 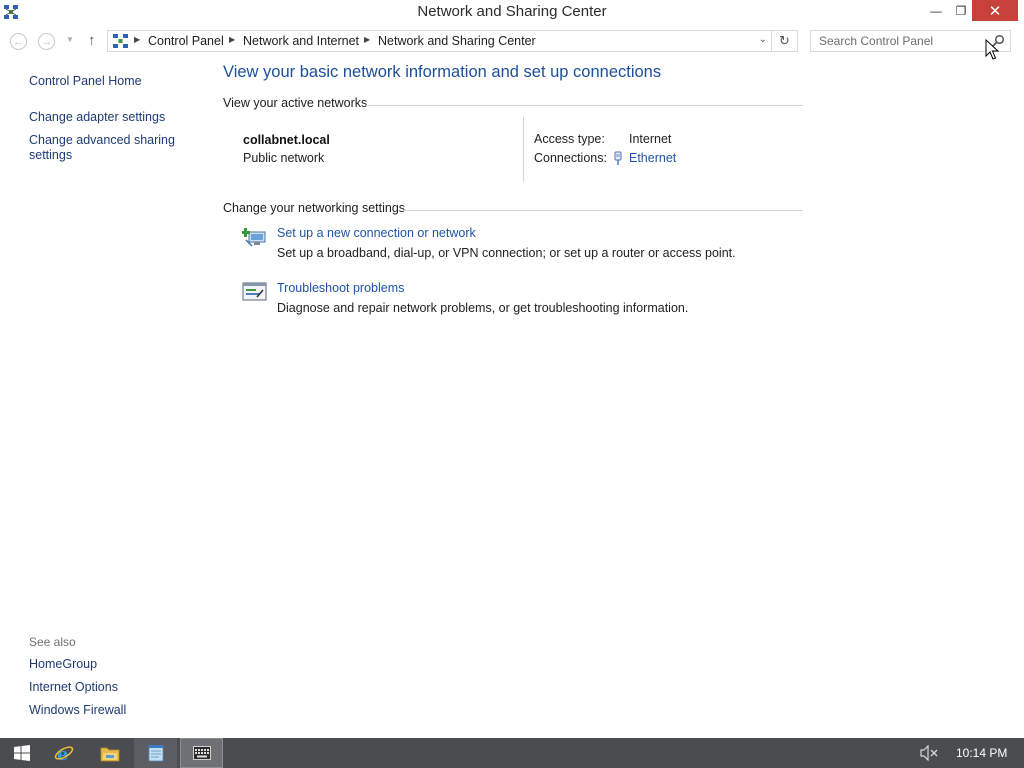 I want to click on window-title: Network and Sharing Center, so click(x=512, y=11).